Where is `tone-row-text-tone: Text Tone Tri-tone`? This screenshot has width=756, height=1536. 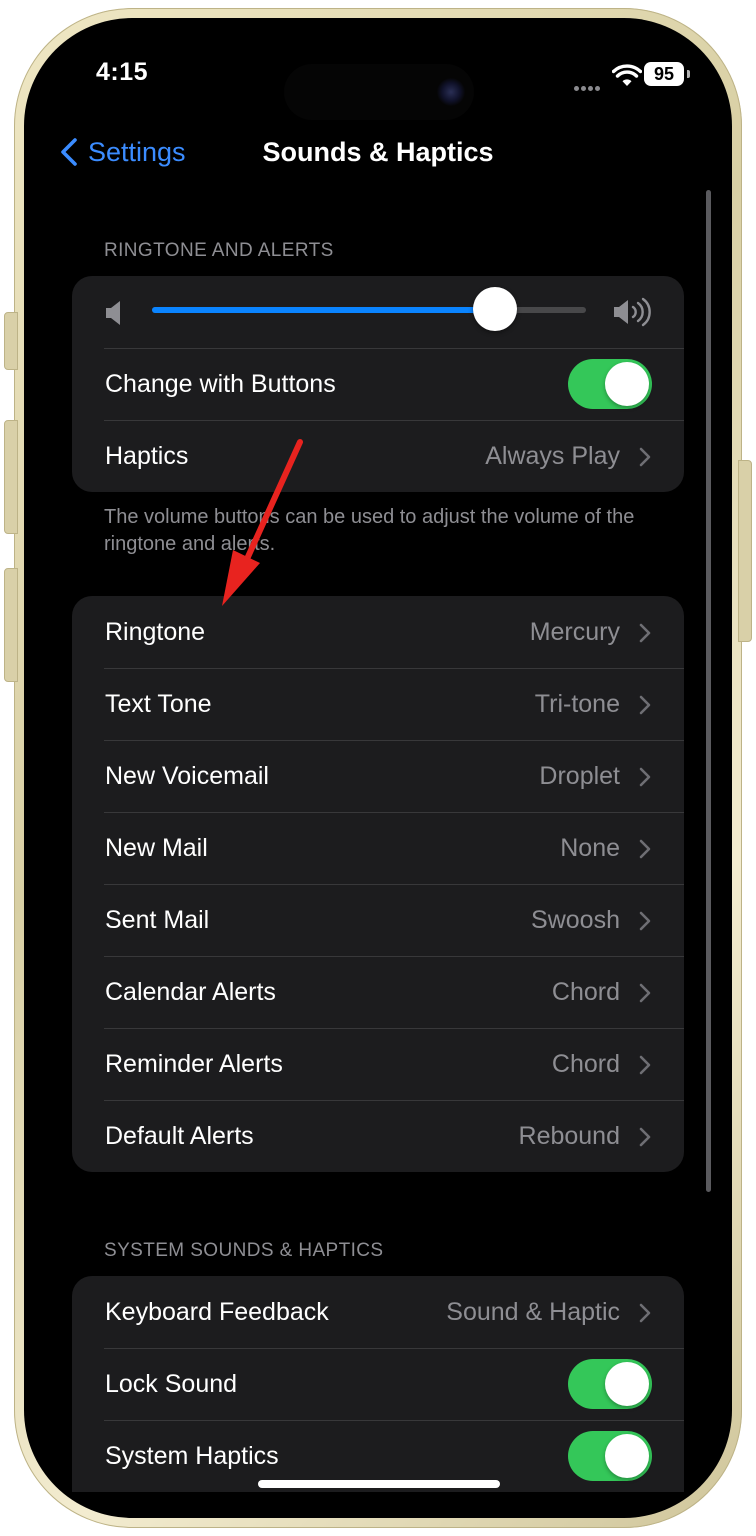
tone-row-text-tone: Text Tone Tri-tone is located at coordinates (378, 704).